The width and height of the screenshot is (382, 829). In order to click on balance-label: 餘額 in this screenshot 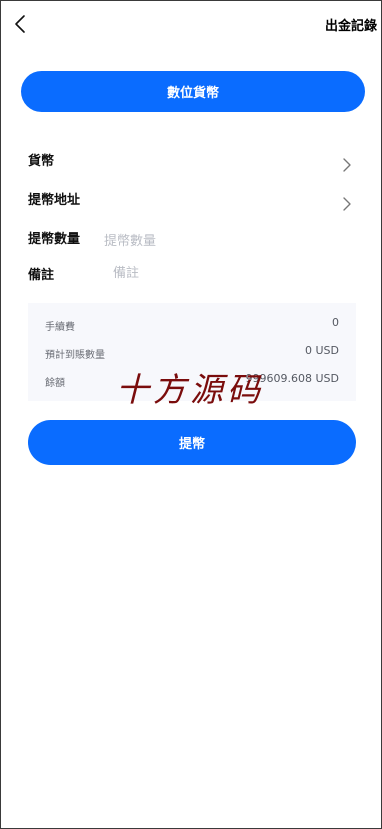, I will do `click(55, 383)`.